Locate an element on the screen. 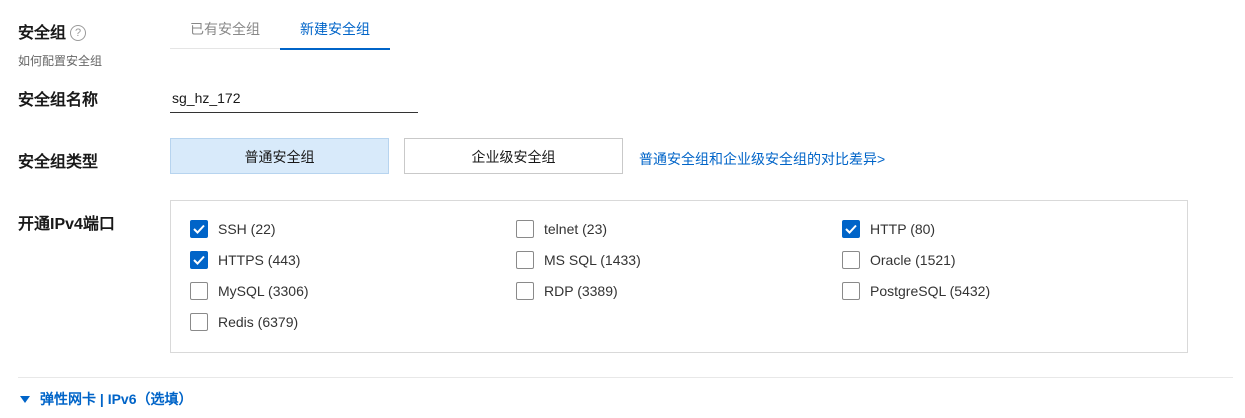  security-group-title: 安全组? is located at coordinates (52, 31).